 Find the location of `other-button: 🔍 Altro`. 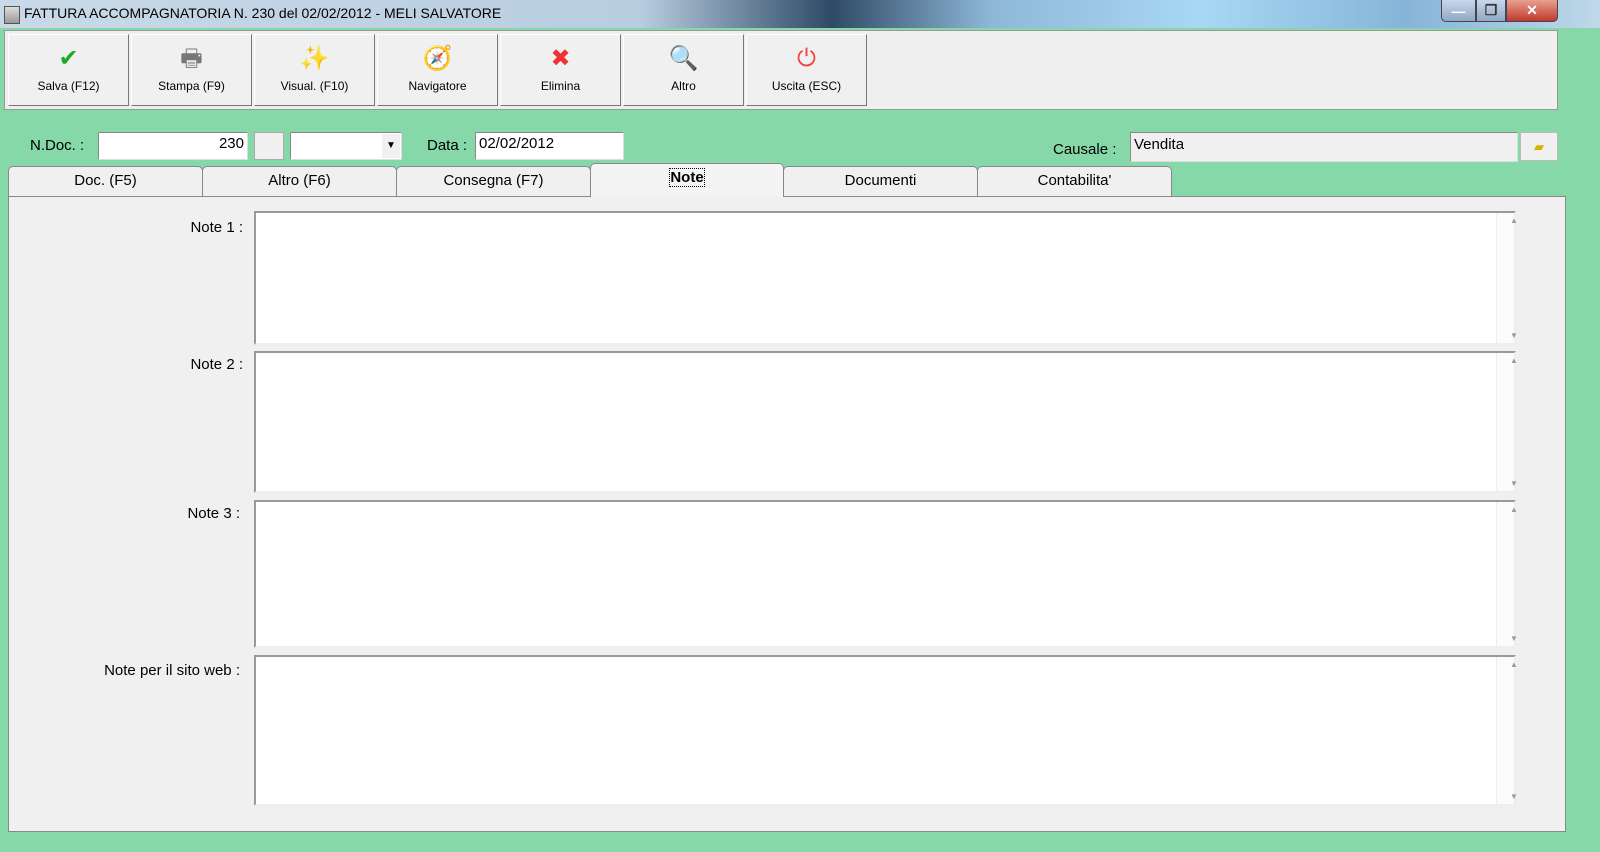

other-button: 🔍 Altro is located at coordinates (683, 70).